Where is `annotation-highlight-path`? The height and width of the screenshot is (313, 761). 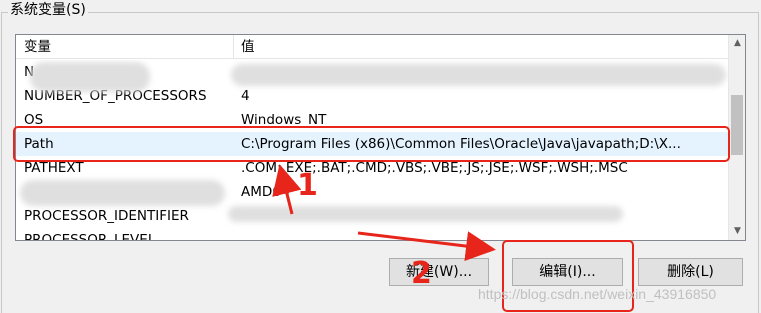 annotation-highlight-path is located at coordinates (371, 144).